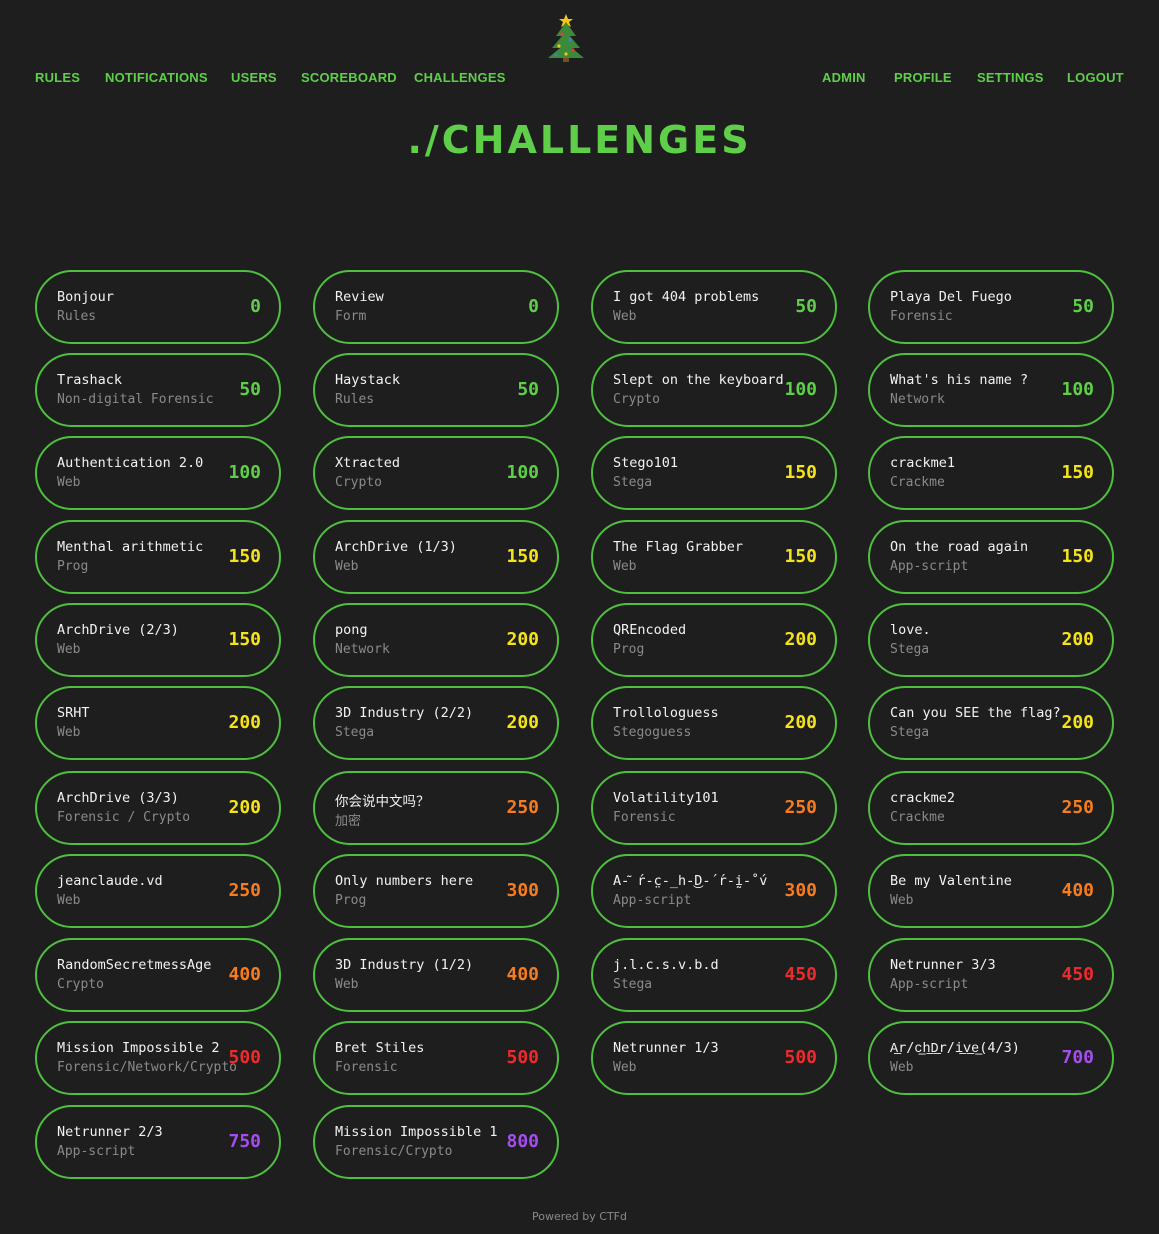 This screenshot has height=1234, width=1159. I want to click on challenge-card: Only numbers here Prog 300, so click(436, 891).